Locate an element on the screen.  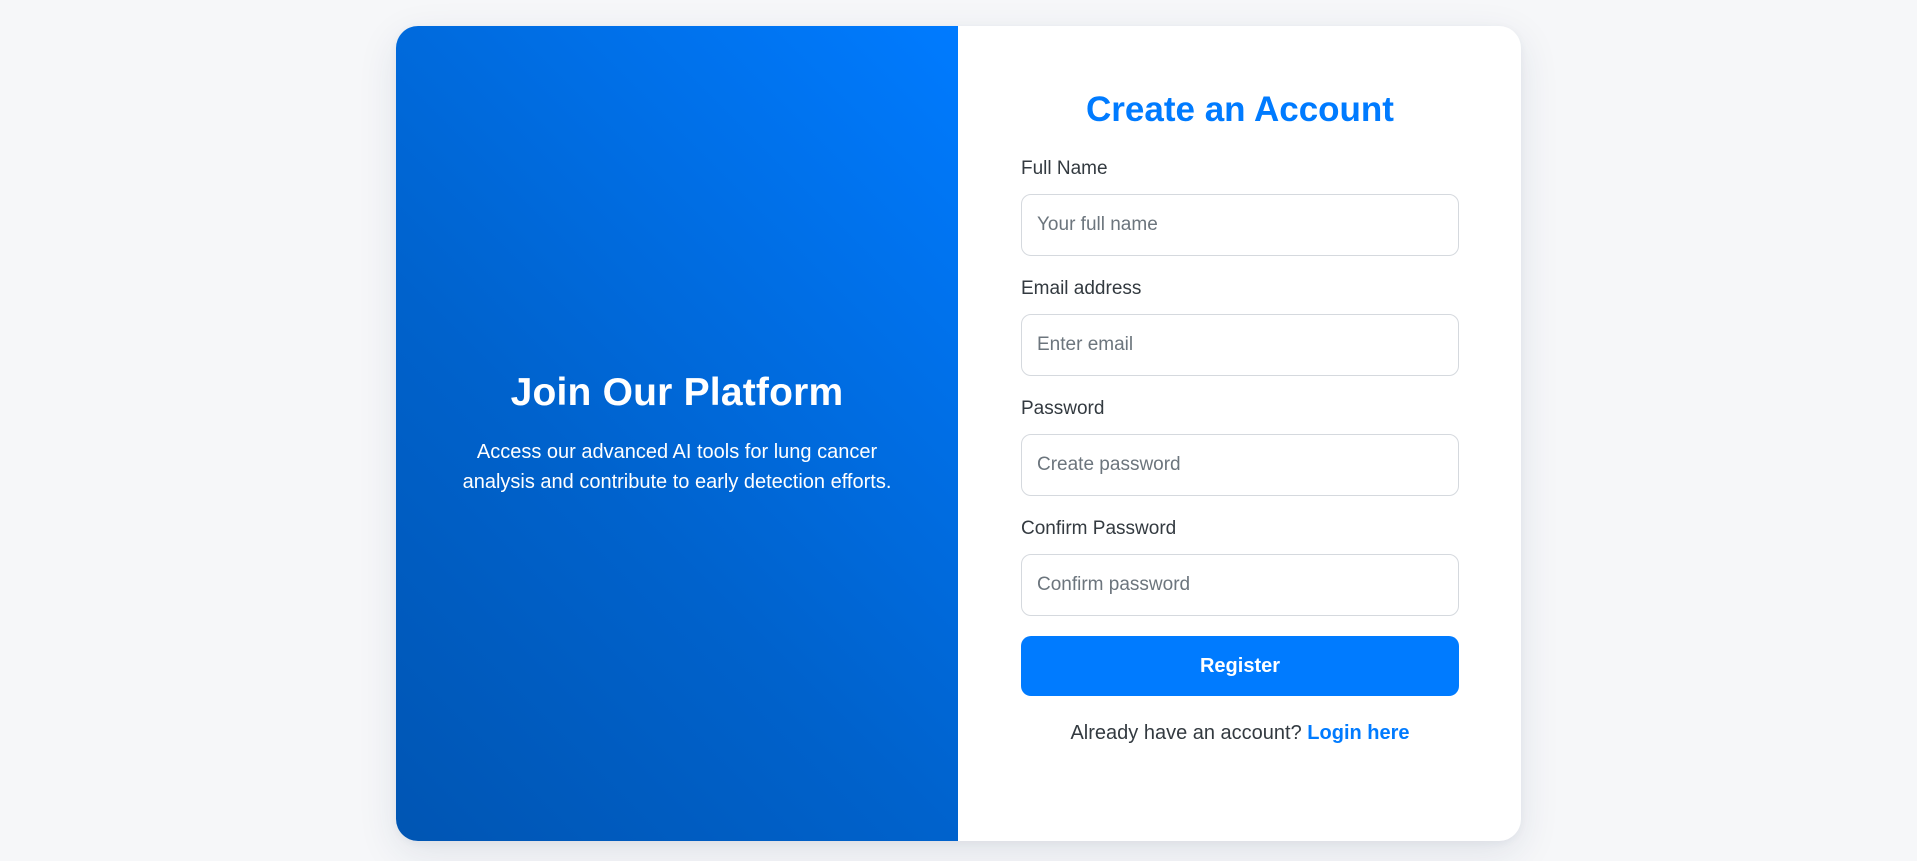
email-label: Email address is located at coordinates (1081, 288).